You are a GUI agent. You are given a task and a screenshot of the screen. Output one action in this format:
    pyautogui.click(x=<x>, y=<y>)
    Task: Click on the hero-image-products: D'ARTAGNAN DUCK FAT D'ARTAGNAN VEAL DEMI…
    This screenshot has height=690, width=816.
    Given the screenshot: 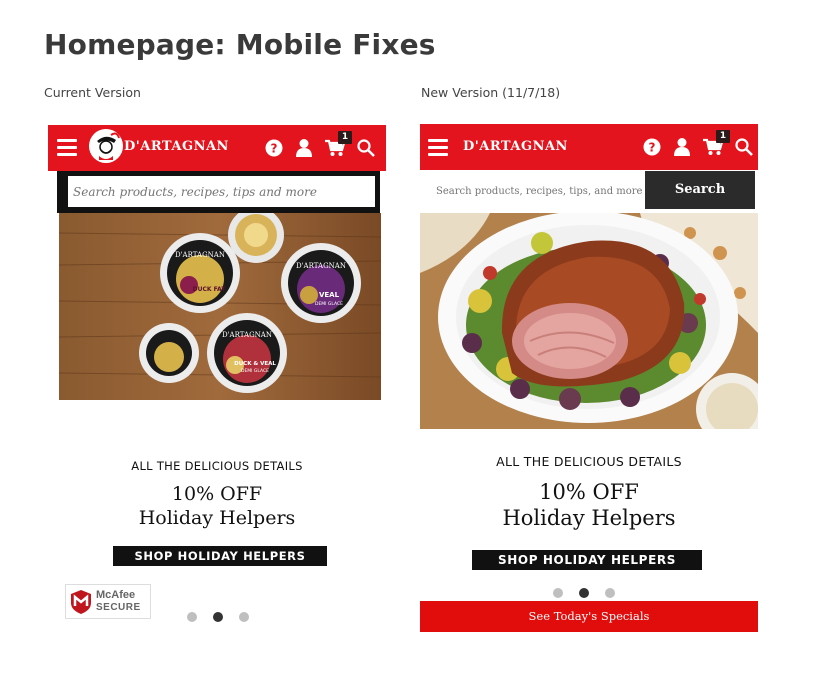 What is the action you would take?
    pyautogui.click(x=220, y=306)
    